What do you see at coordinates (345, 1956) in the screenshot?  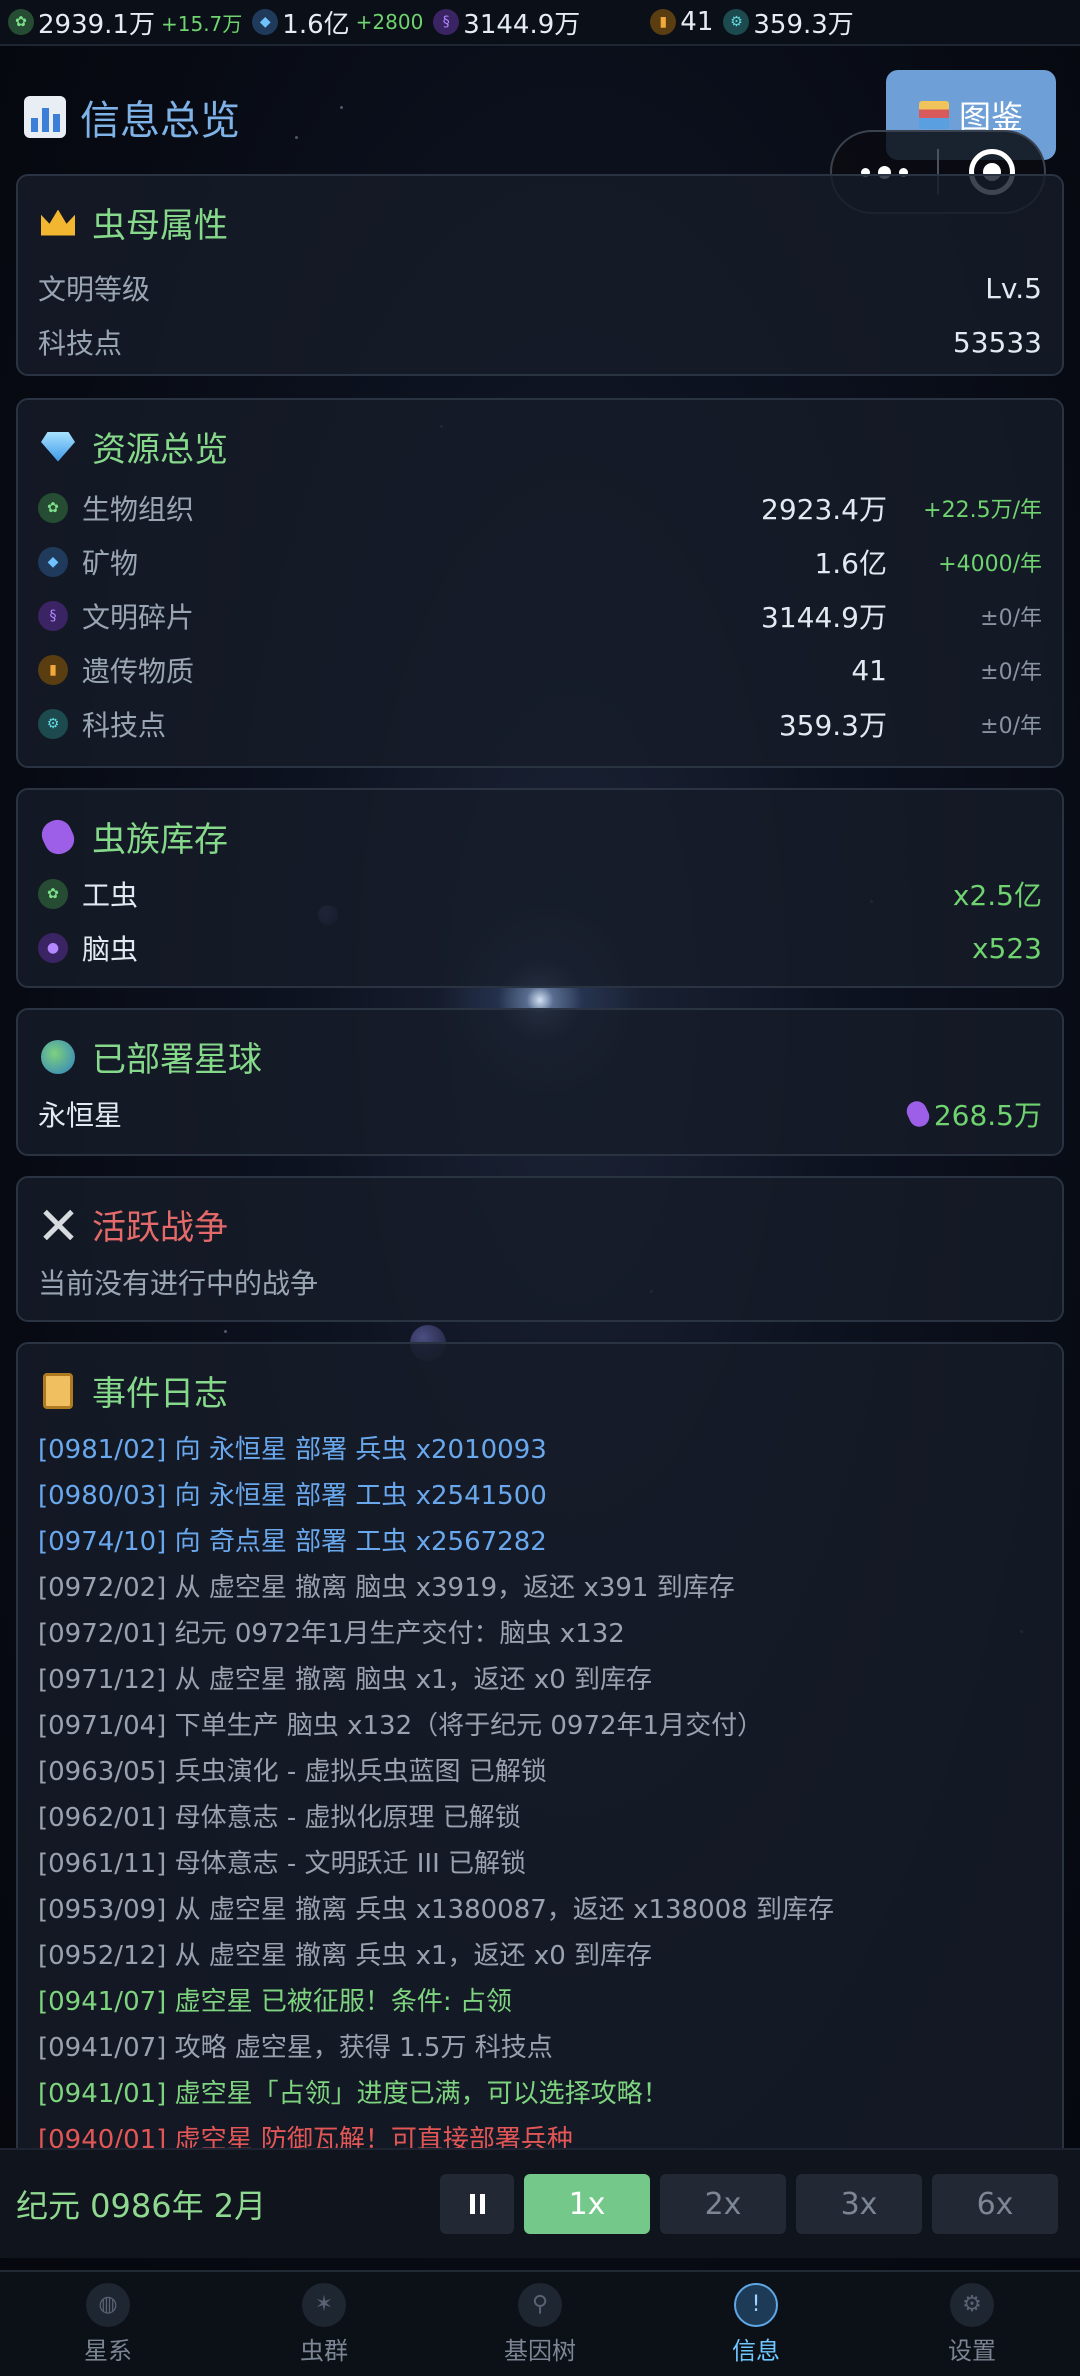 I see `log-entry: [0952/12] 从 虚空星 撤离 兵虫 x1，返还 x0 到库存` at bounding box center [345, 1956].